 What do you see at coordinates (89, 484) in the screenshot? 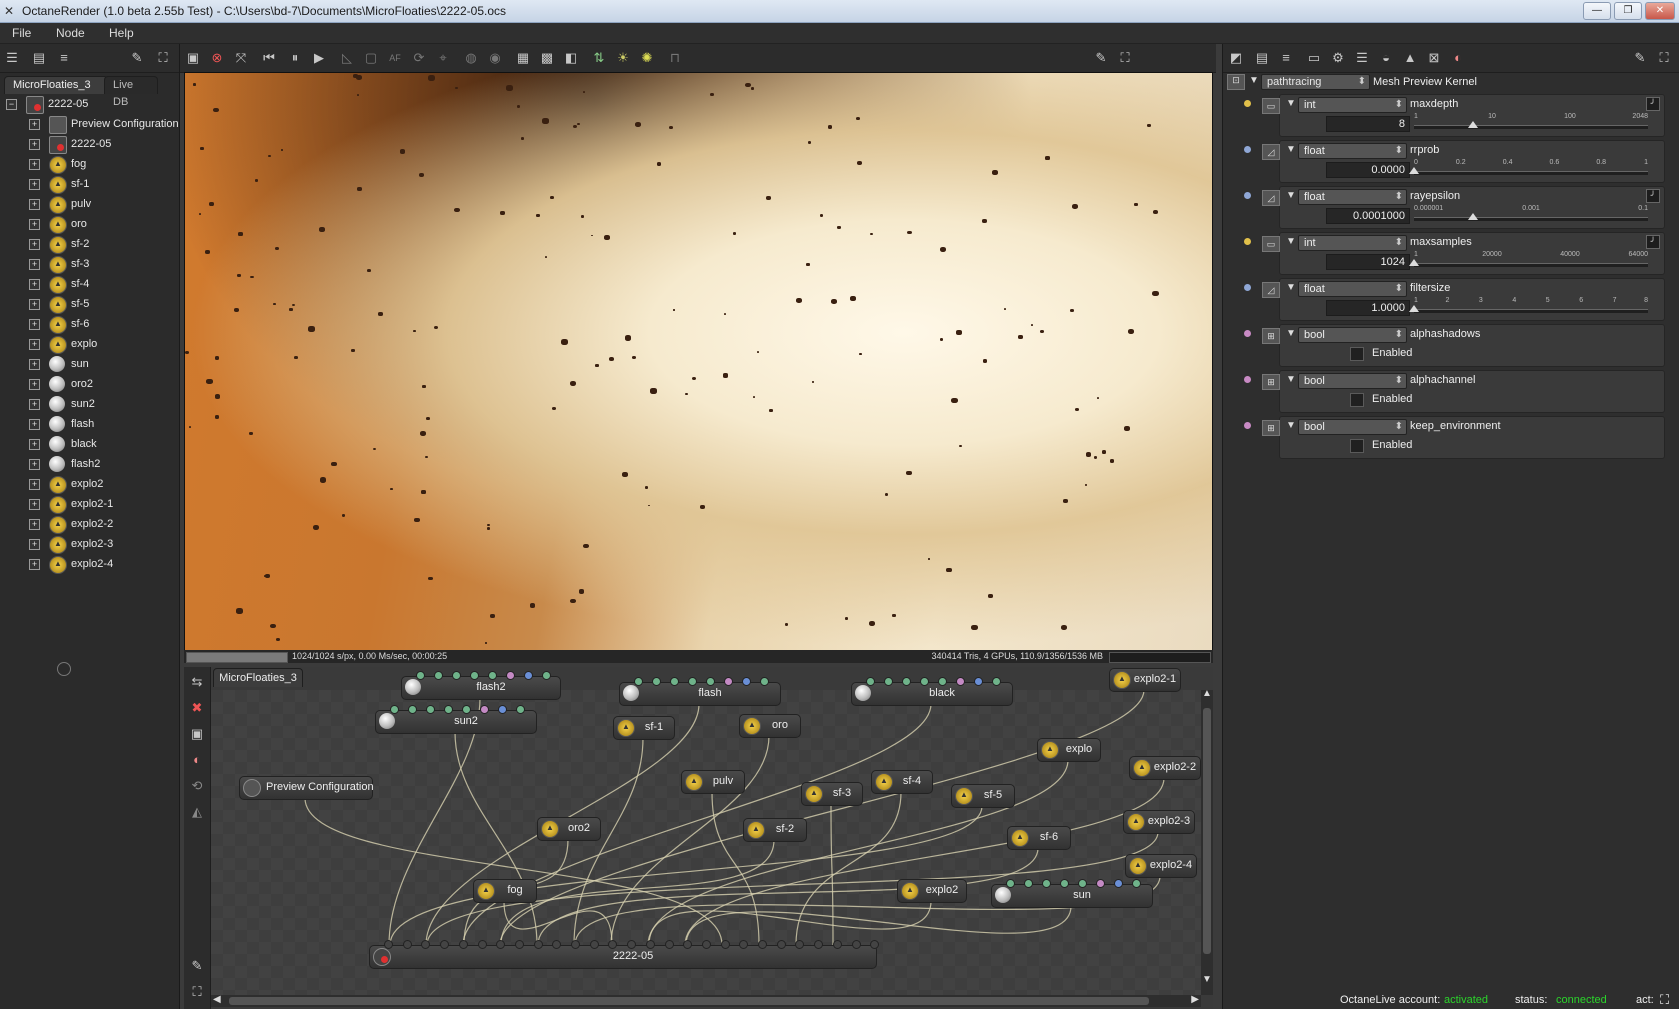
I see `tree-item: + explo2` at bounding box center [89, 484].